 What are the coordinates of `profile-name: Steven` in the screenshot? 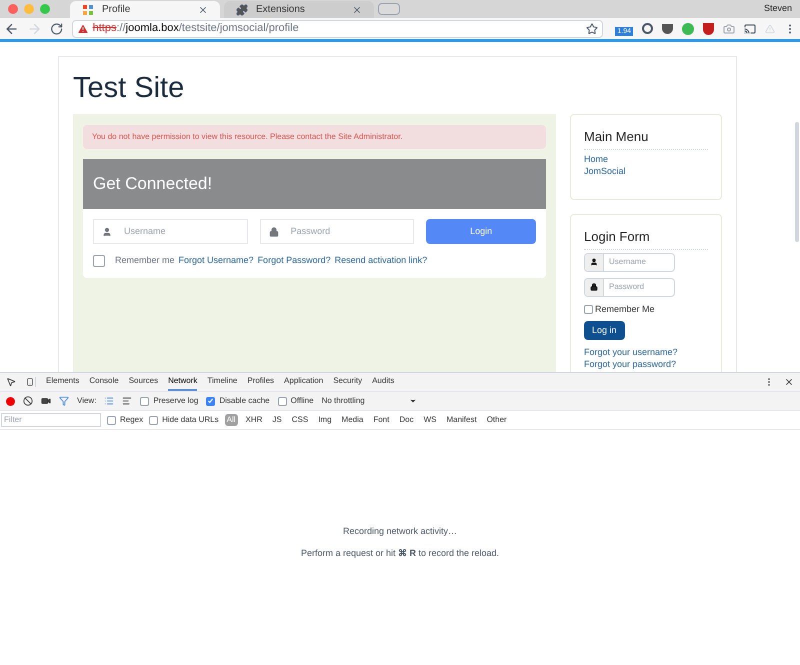 It's located at (778, 9).